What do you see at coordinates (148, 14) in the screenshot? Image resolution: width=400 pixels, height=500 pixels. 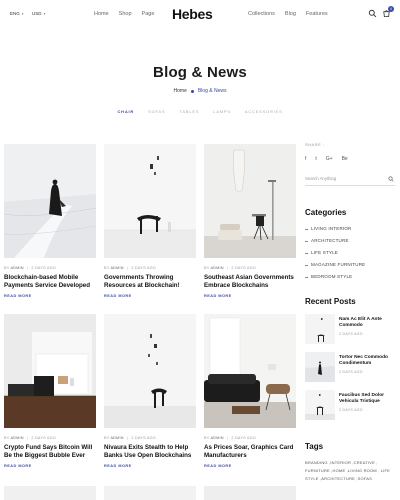 I see `nav-page: Page` at bounding box center [148, 14].